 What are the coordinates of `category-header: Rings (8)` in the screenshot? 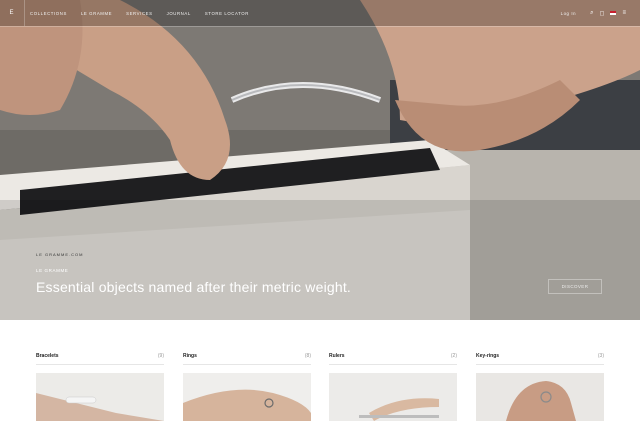 It's located at (247, 358).